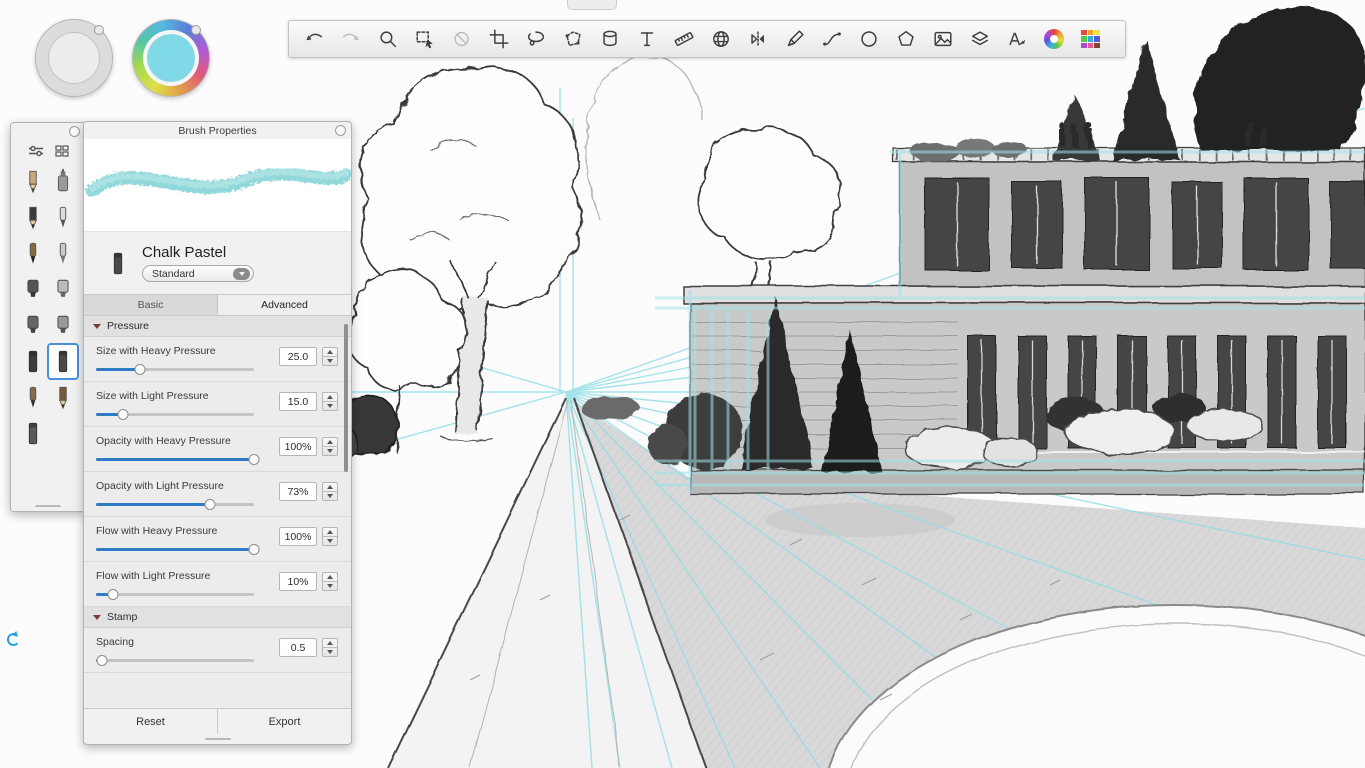  I want to click on brush-charcoal, so click(33, 361).